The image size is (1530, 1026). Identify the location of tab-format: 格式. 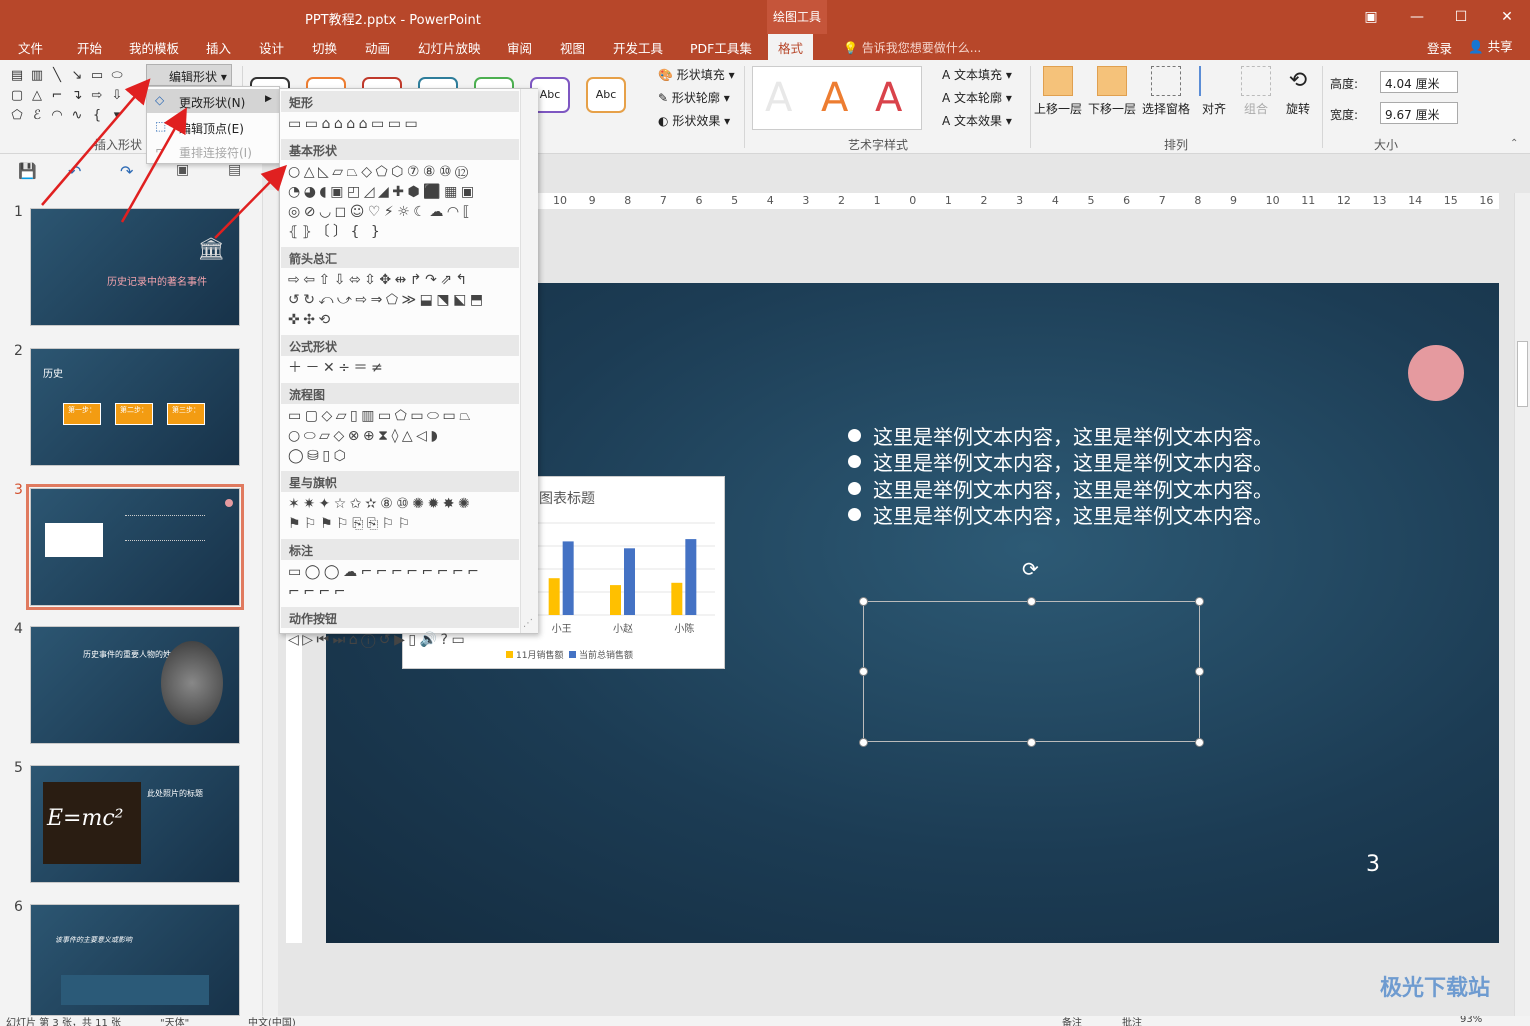
(791, 47).